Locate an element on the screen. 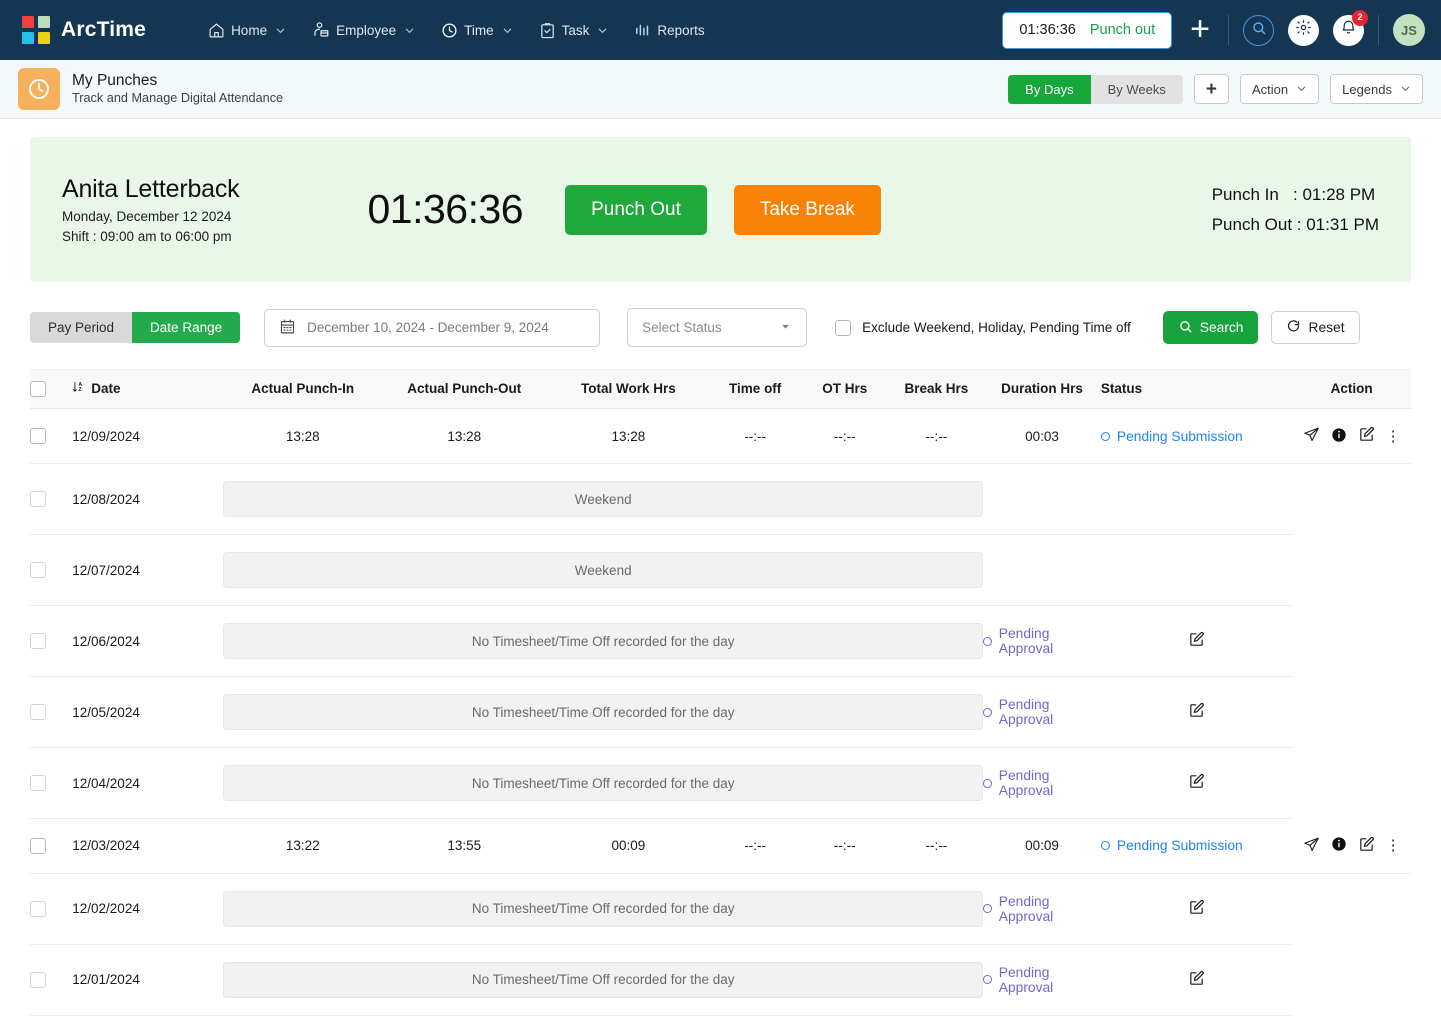  column-header-punch-in: Actual Punch-In is located at coordinates (303, 389).